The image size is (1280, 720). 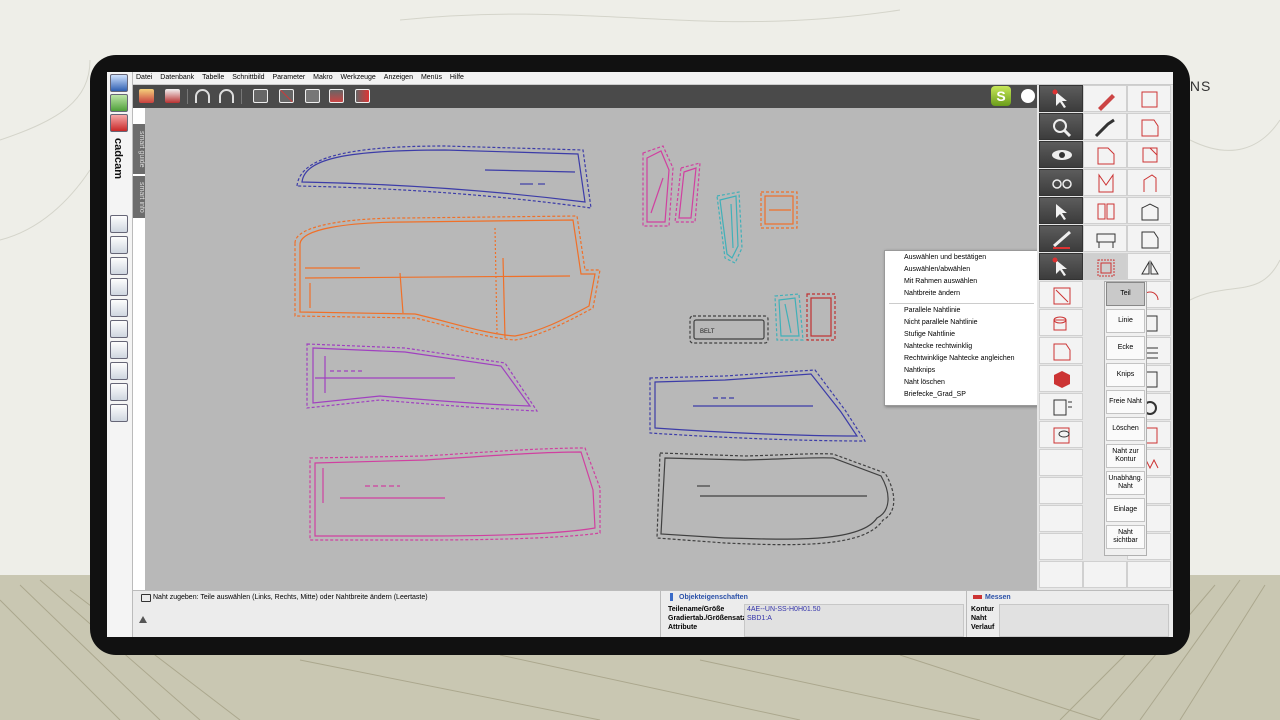 What do you see at coordinates (119, 392) in the screenshot?
I see `export-tool-icon` at bounding box center [119, 392].